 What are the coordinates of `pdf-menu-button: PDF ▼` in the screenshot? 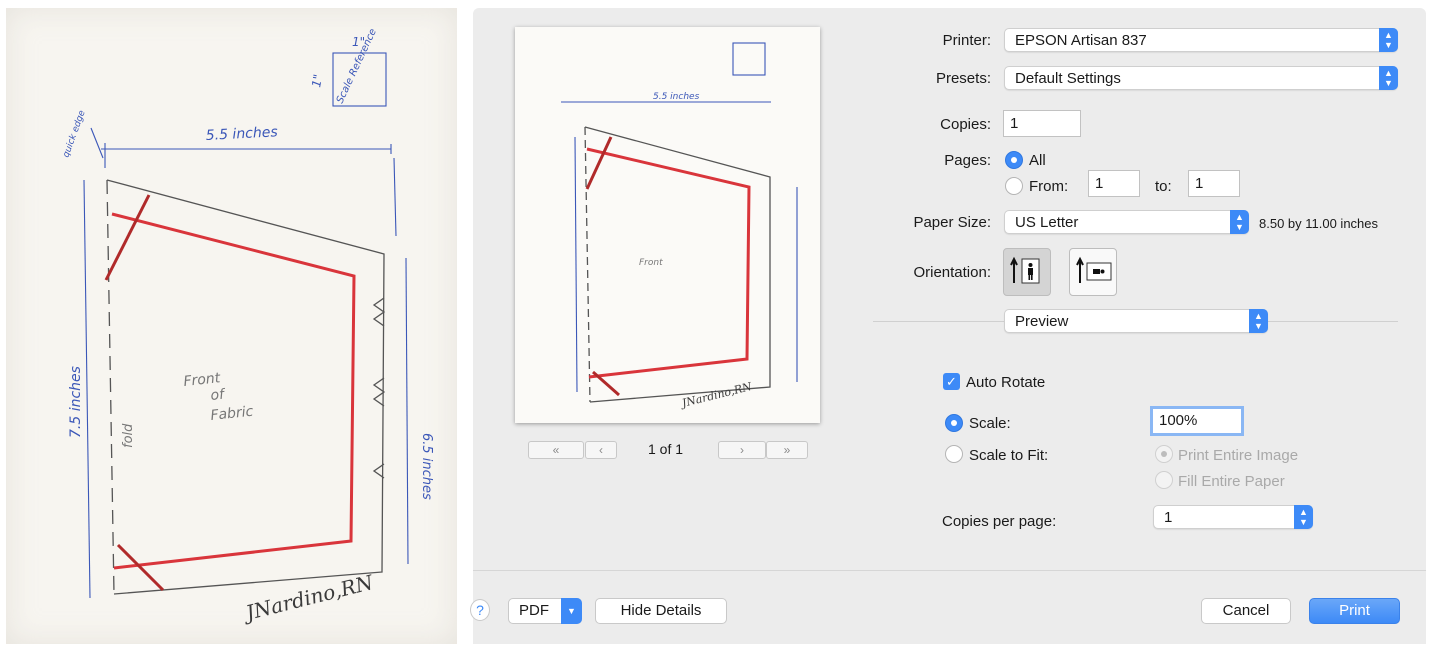 It's located at (545, 611).